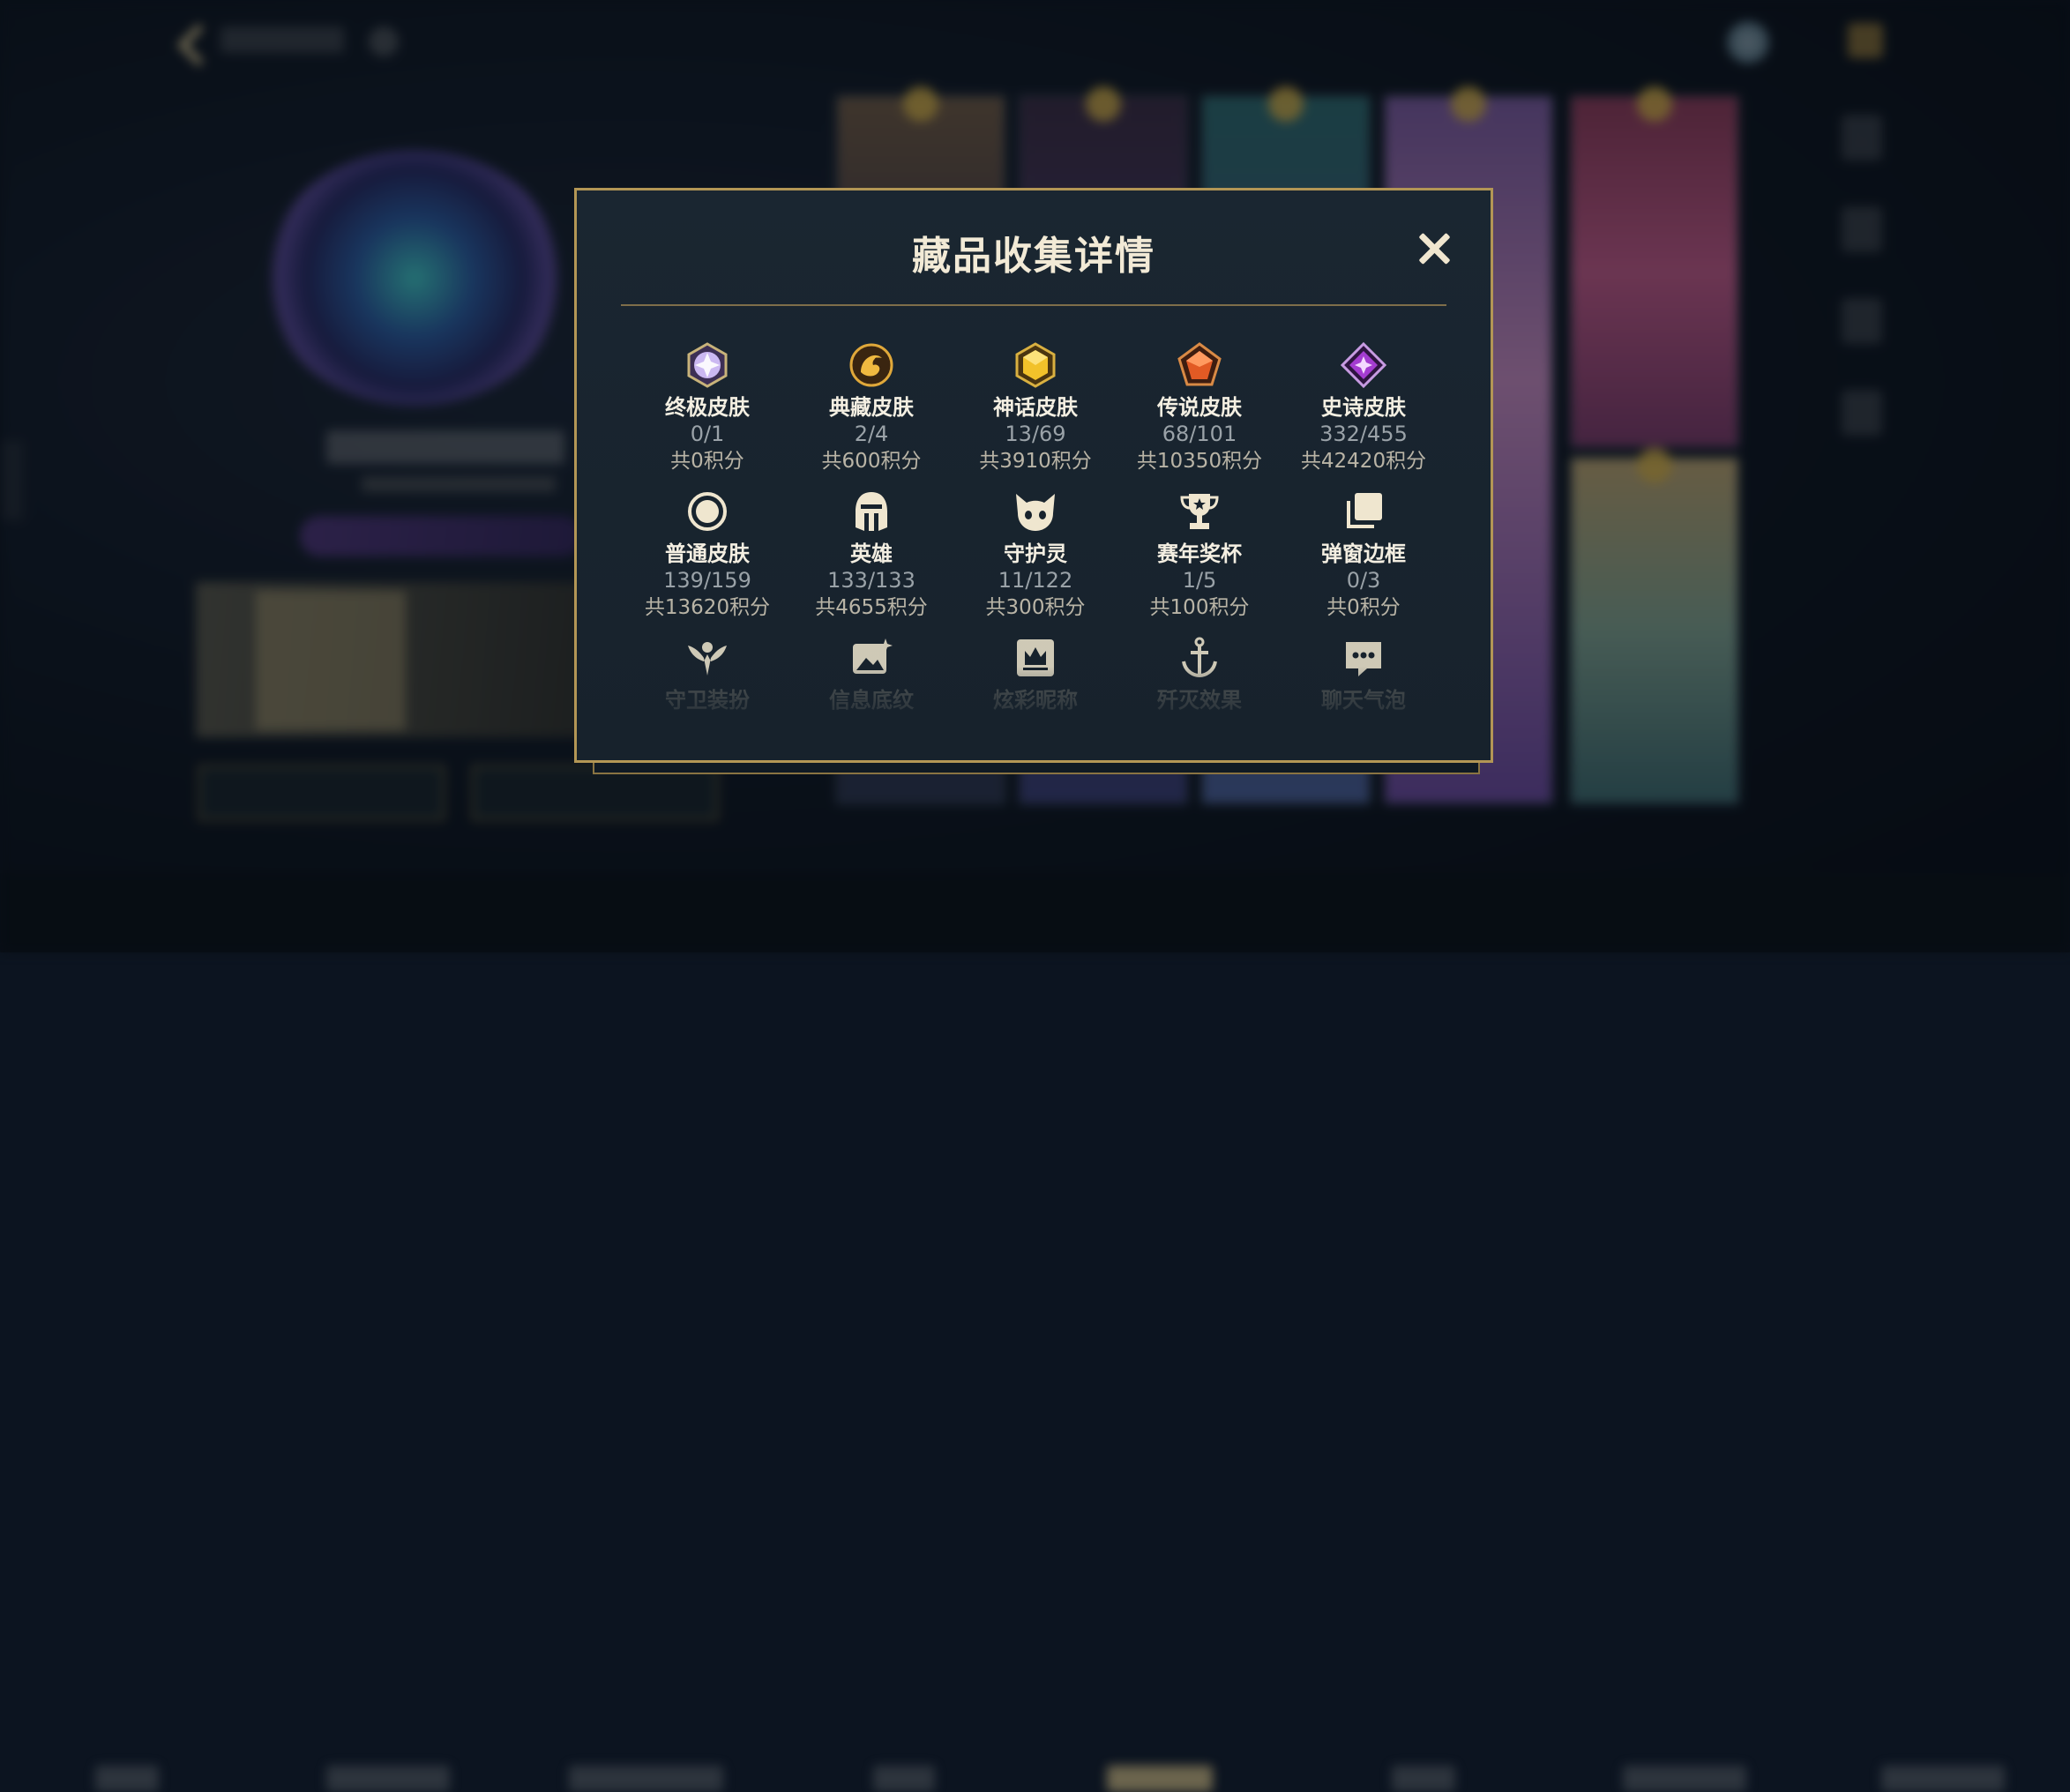 The image size is (2070, 1792). Describe the element at coordinates (1363, 511) in the screenshot. I see `stacked-frames-icon` at that location.